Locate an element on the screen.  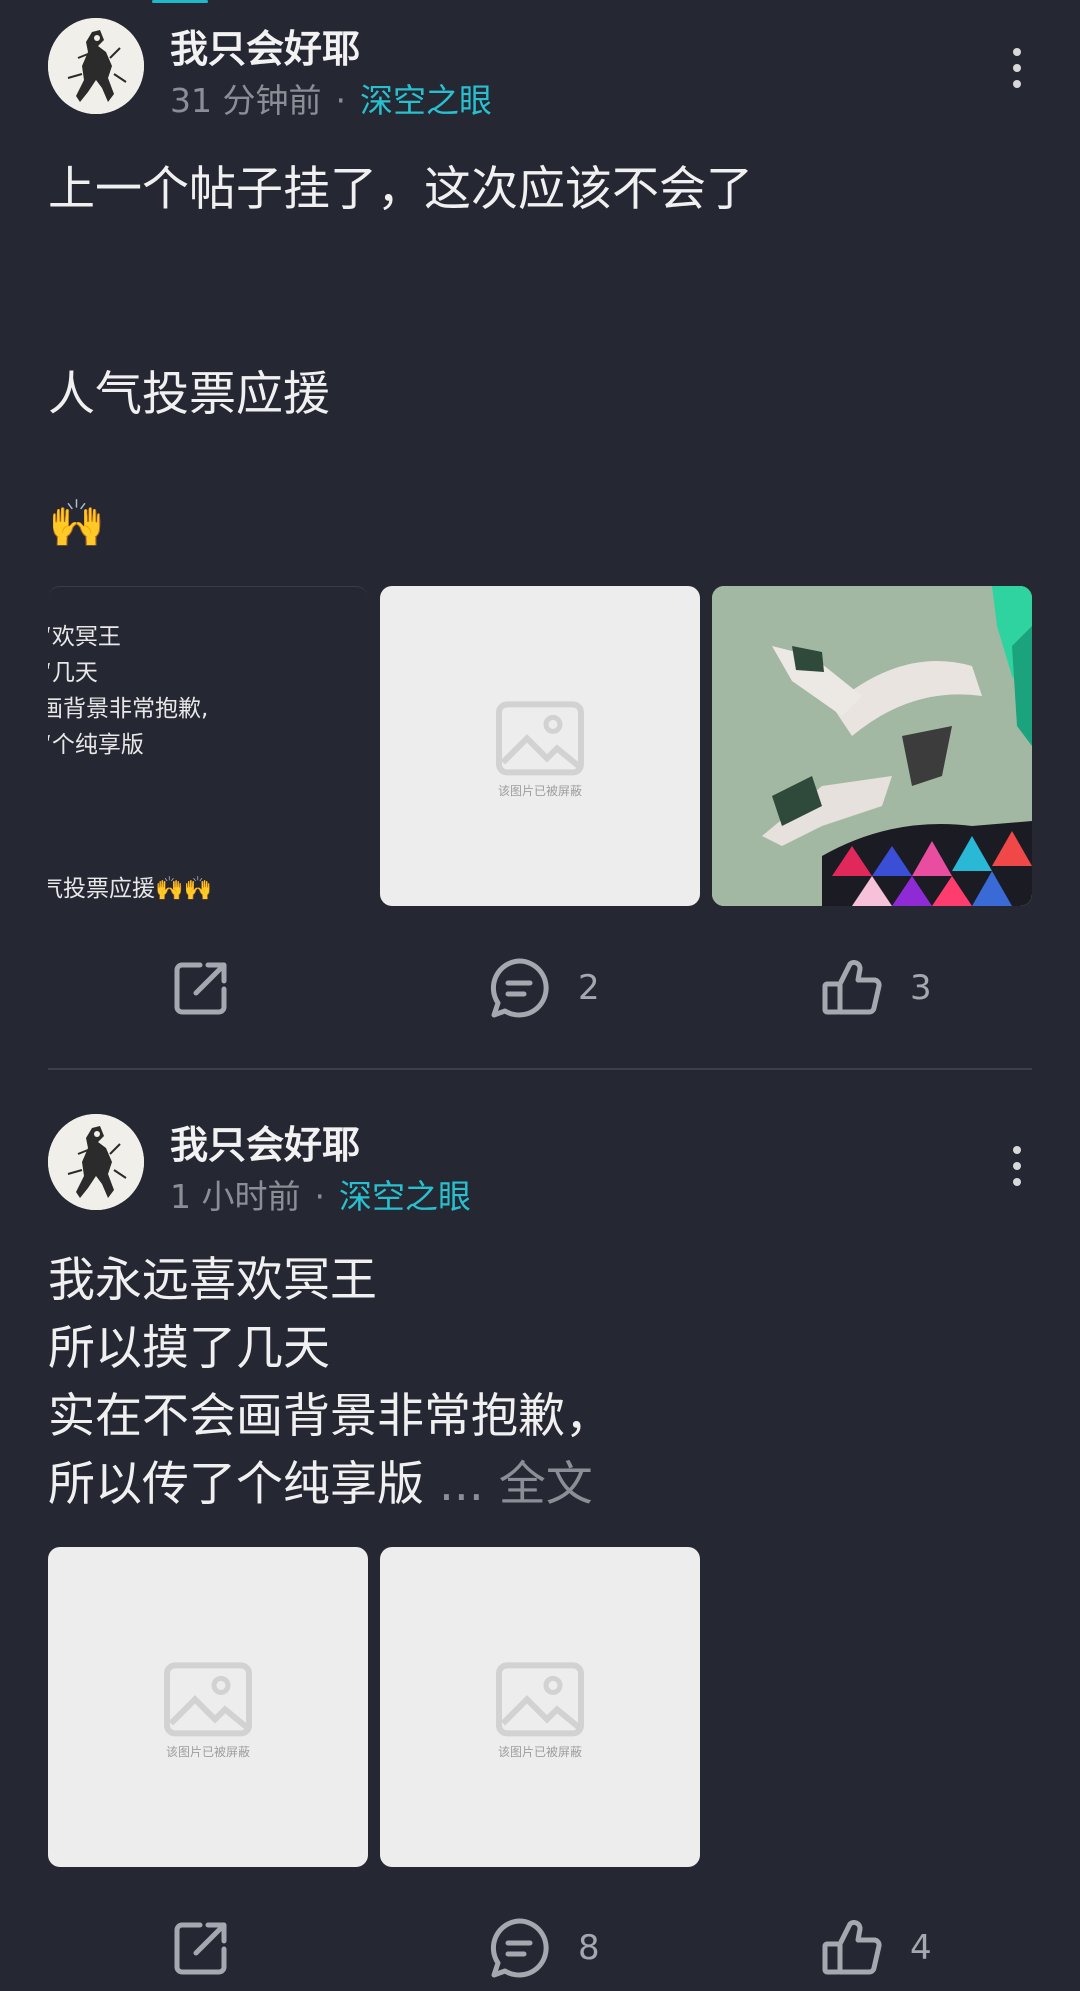
post-image-text-screenshot: “欢冥王 “几天 画背景非常抱歉, “个纯享版 气投票应援🙌🙌 is located at coordinates (208, 746).